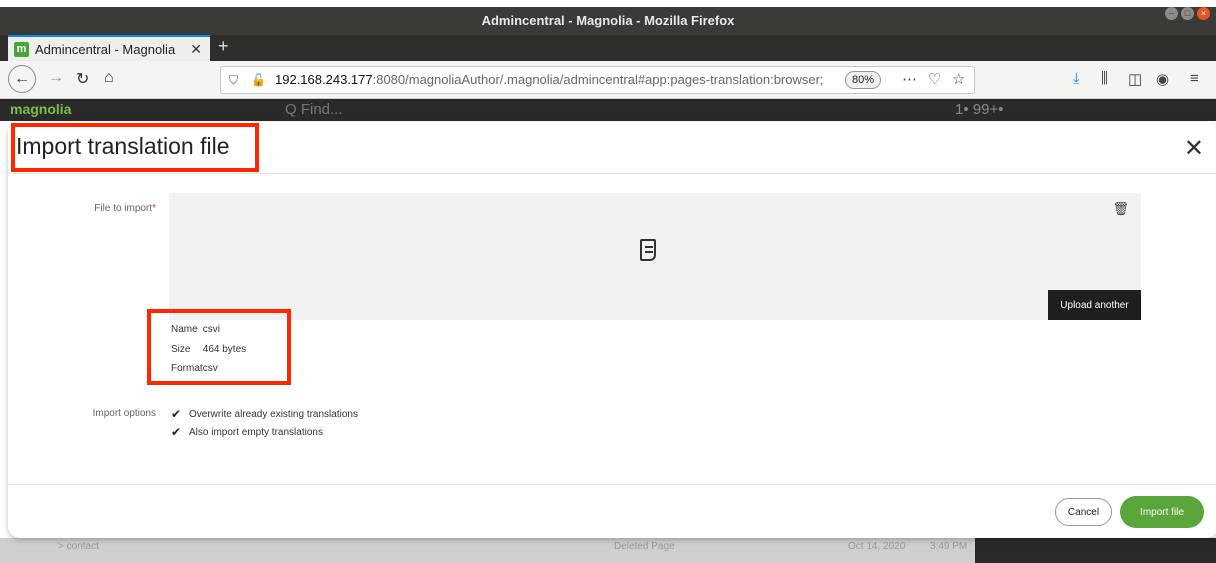 Image resolution: width=1216 pixels, height=563 pixels. What do you see at coordinates (1076, 78) in the screenshot?
I see `downloads-icon: ⤓` at bounding box center [1076, 78].